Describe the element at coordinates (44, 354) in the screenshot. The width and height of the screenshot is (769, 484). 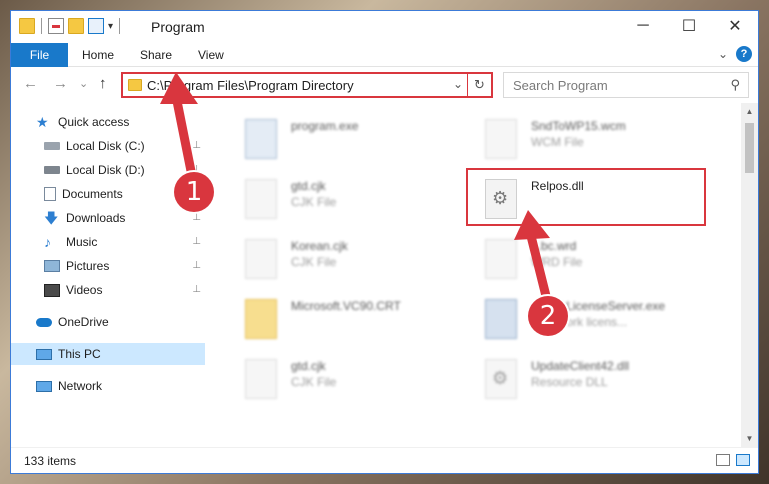
I see `this-pc-icon` at that location.